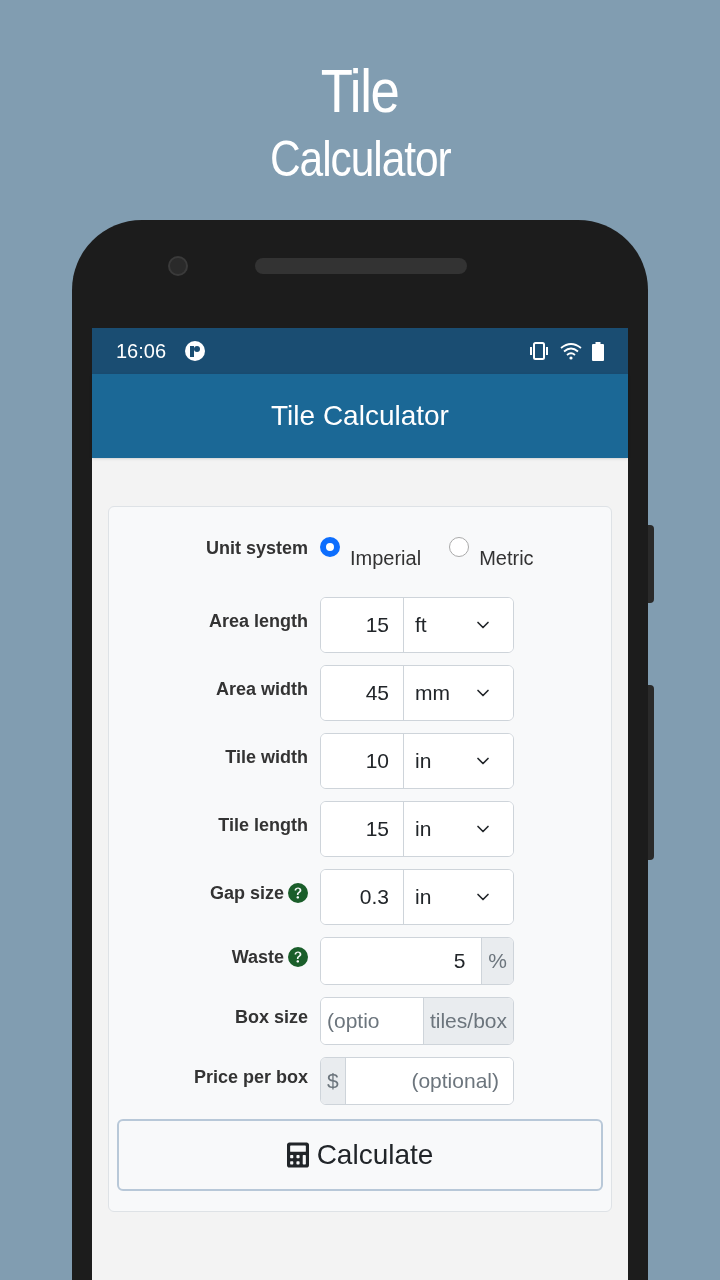  Describe the element at coordinates (297, 1155) in the screenshot. I see `calculator-icon` at that location.